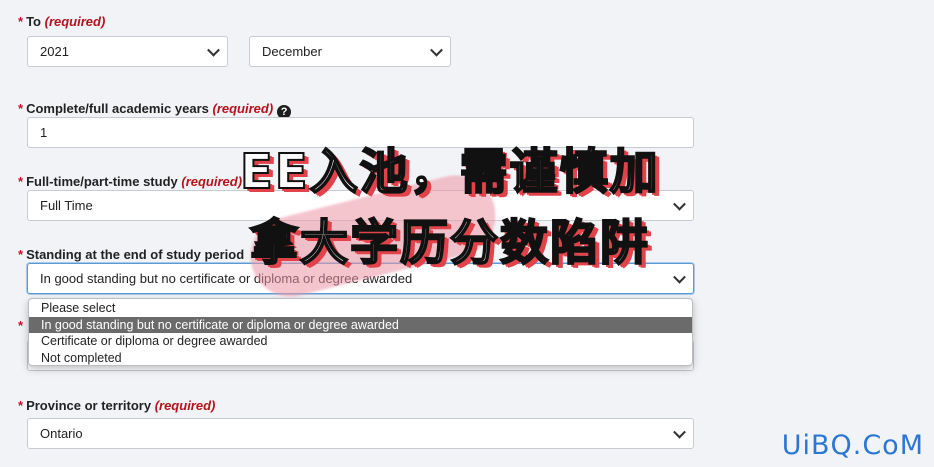  Describe the element at coordinates (350, 51) in the screenshot. I see `to-month-select: December` at that location.